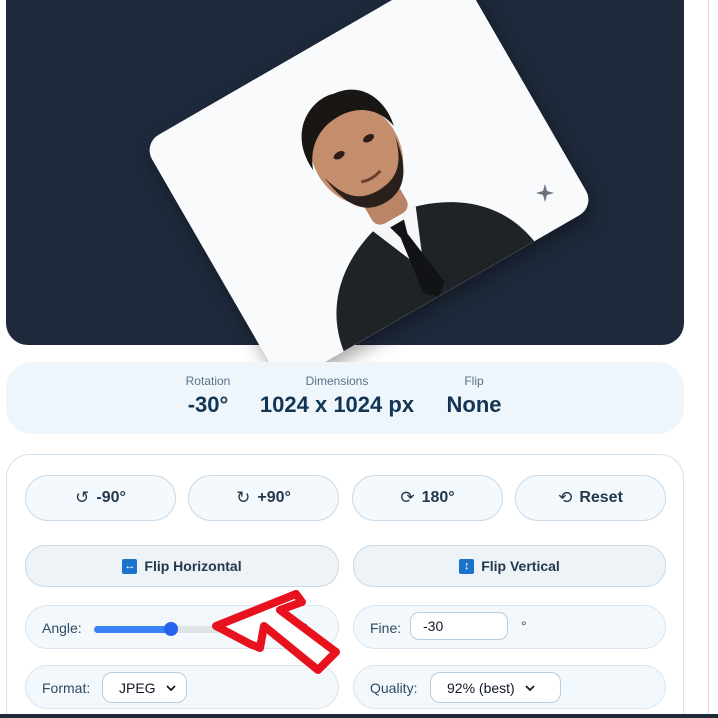 Image resolution: width=718 pixels, height=718 pixels. What do you see at coordinates (474, 404) in the screenshot?
I see `flip-value: None` at bounding box center [474, 404].